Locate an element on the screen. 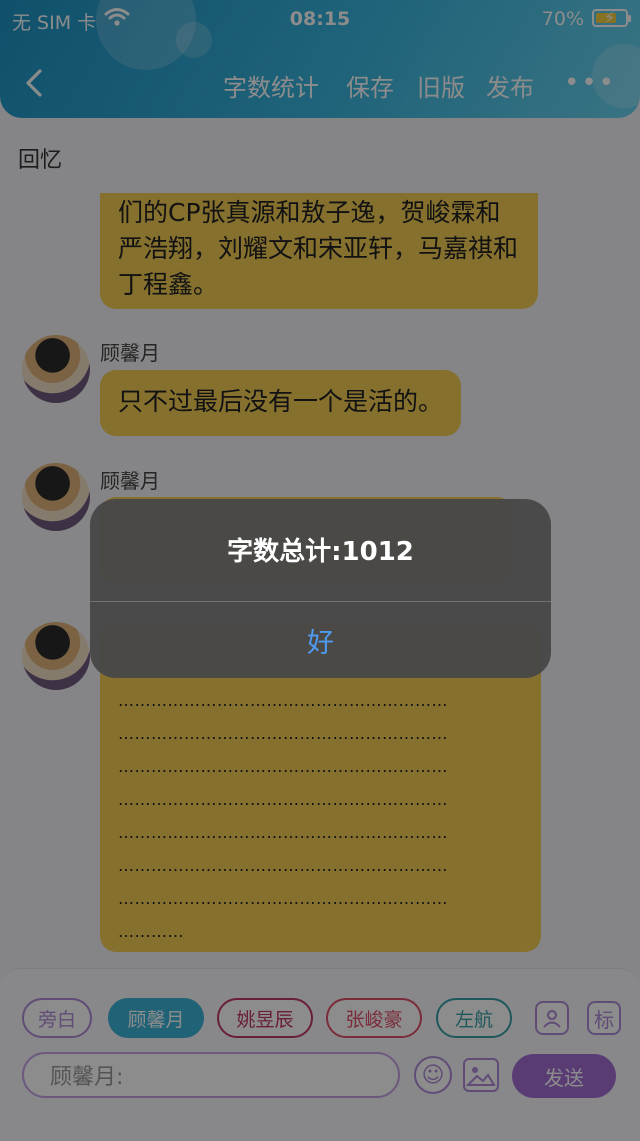 This screenshot has width=640, height=1141. alert-ok-button: 好 is located at coordinates (320, 640).